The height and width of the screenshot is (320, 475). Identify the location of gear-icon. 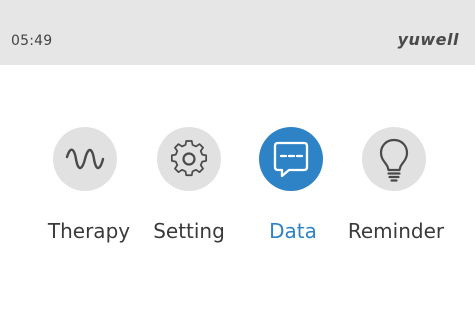
(189, 158).